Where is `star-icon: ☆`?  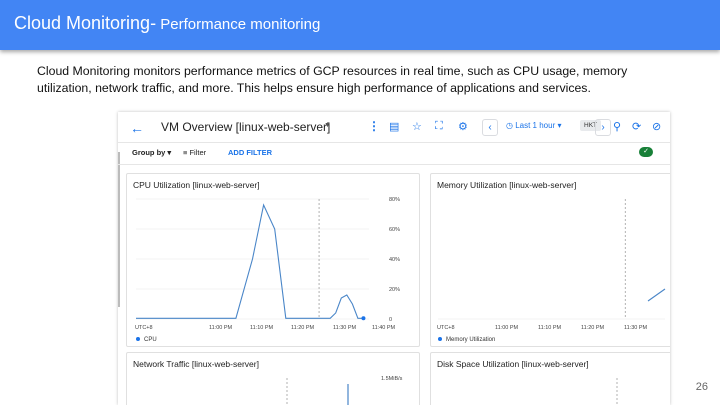
star-icon: ☆ is located at coordinates (417, 126).